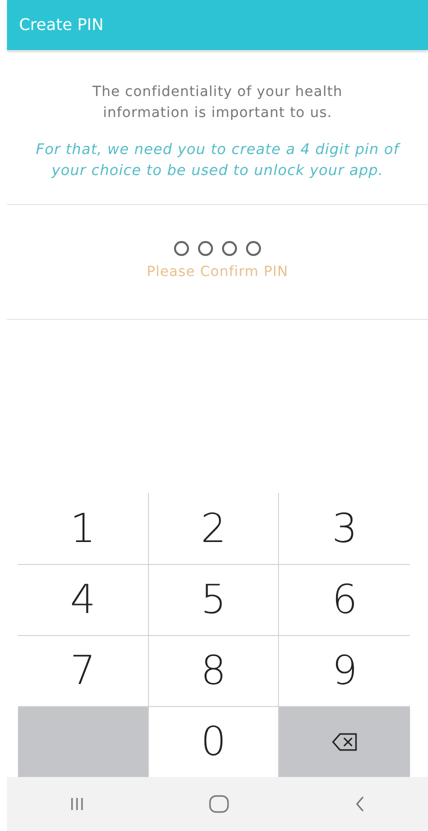 This screenshot has width=428, height=831. What do you see at coordinates (345, 742) in the screenshot?
I see `backspace-icon` at bounding box center [345, 742].